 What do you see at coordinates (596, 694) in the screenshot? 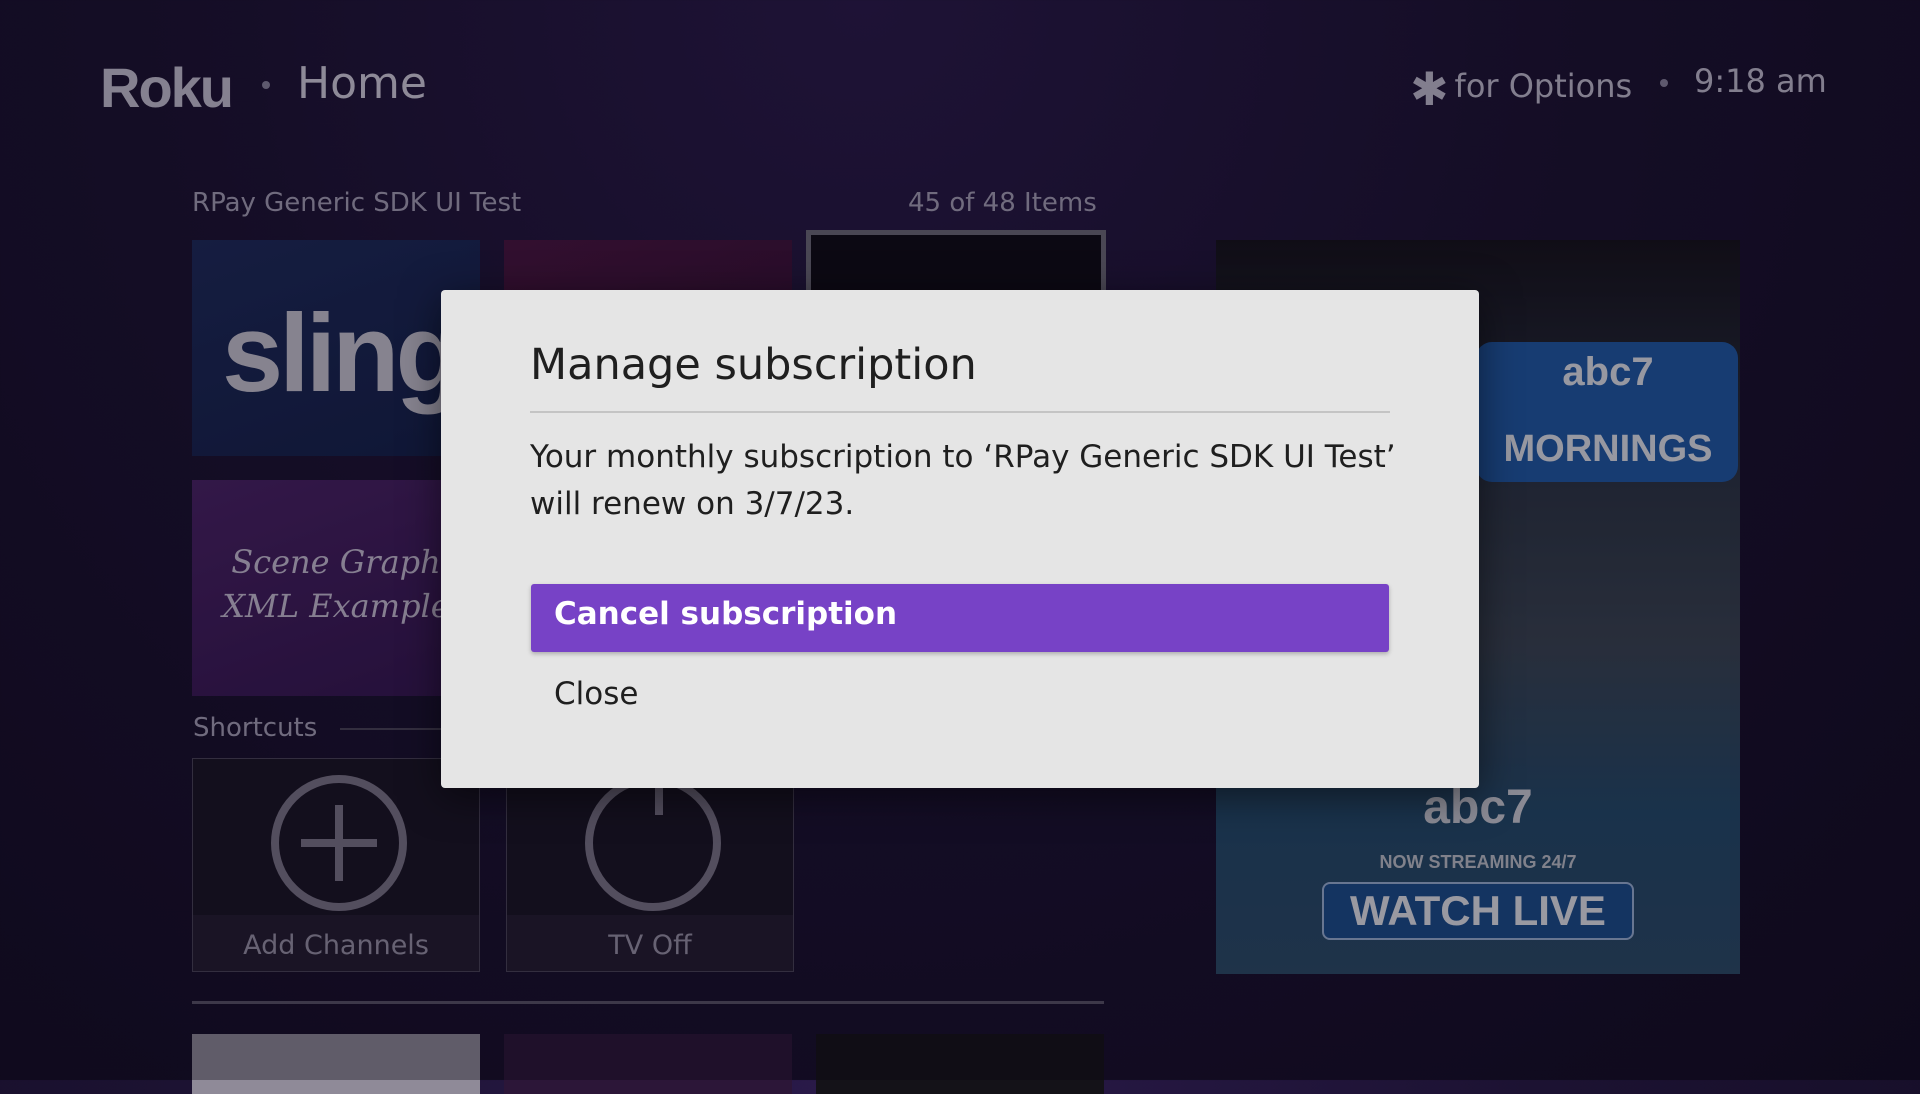
I see `close-label: Close` at bounding box center [596, 694].